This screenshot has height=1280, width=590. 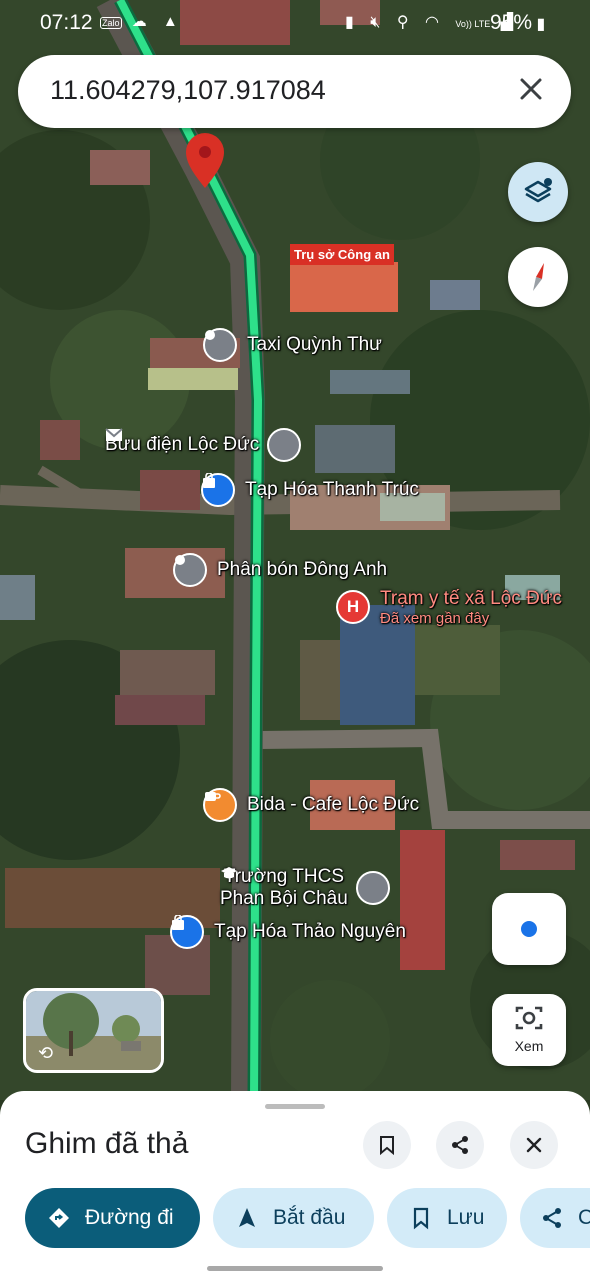 What do you see at coordinates (280, 570) in the screenshot?
I see `poi-fertilizer: Phân bón Đông Anh` at bounding box center [280, 570].